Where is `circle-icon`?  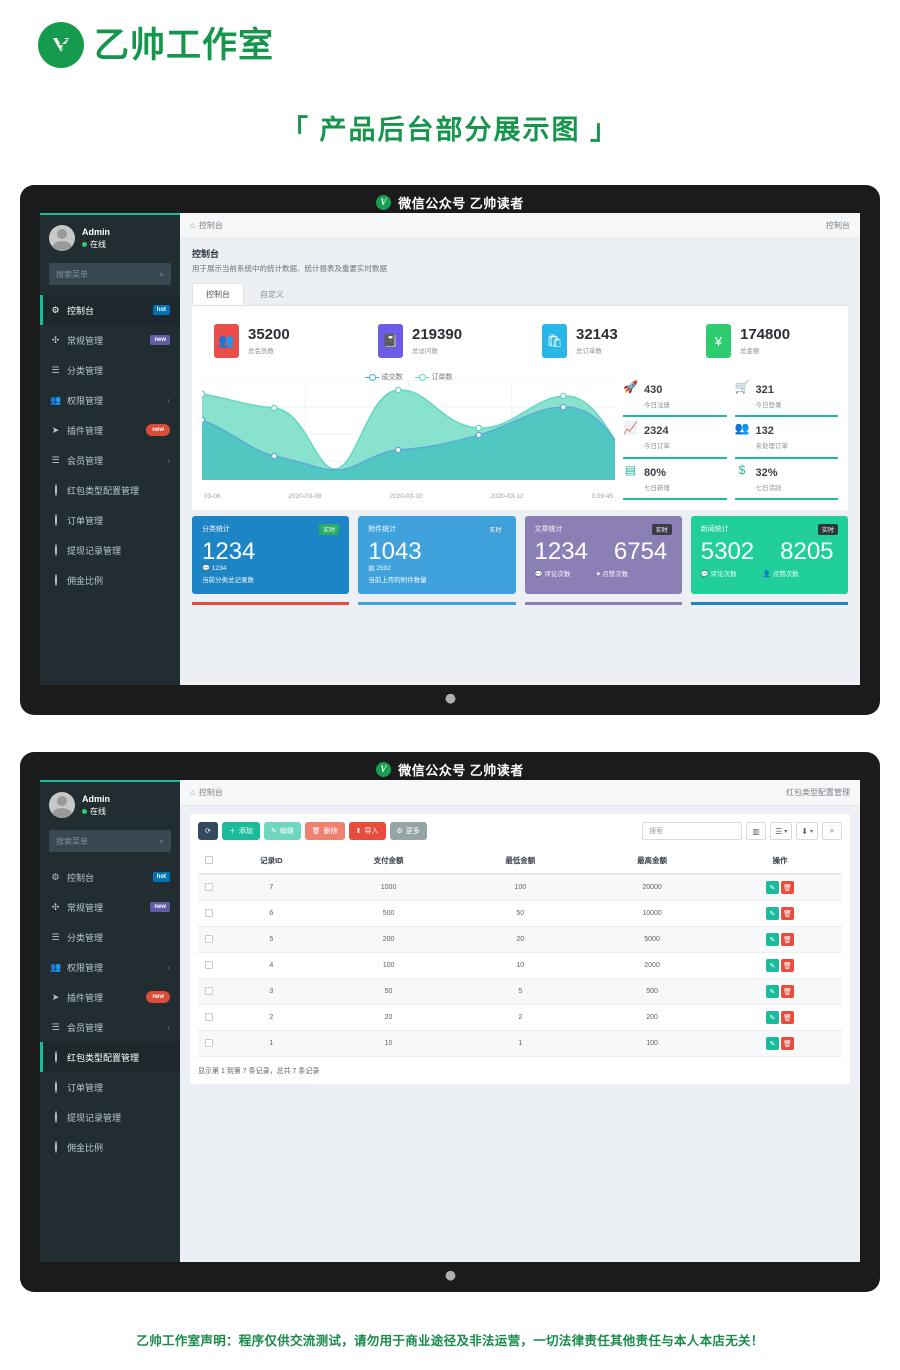
circle-icon is located at coordinates (55, 490).